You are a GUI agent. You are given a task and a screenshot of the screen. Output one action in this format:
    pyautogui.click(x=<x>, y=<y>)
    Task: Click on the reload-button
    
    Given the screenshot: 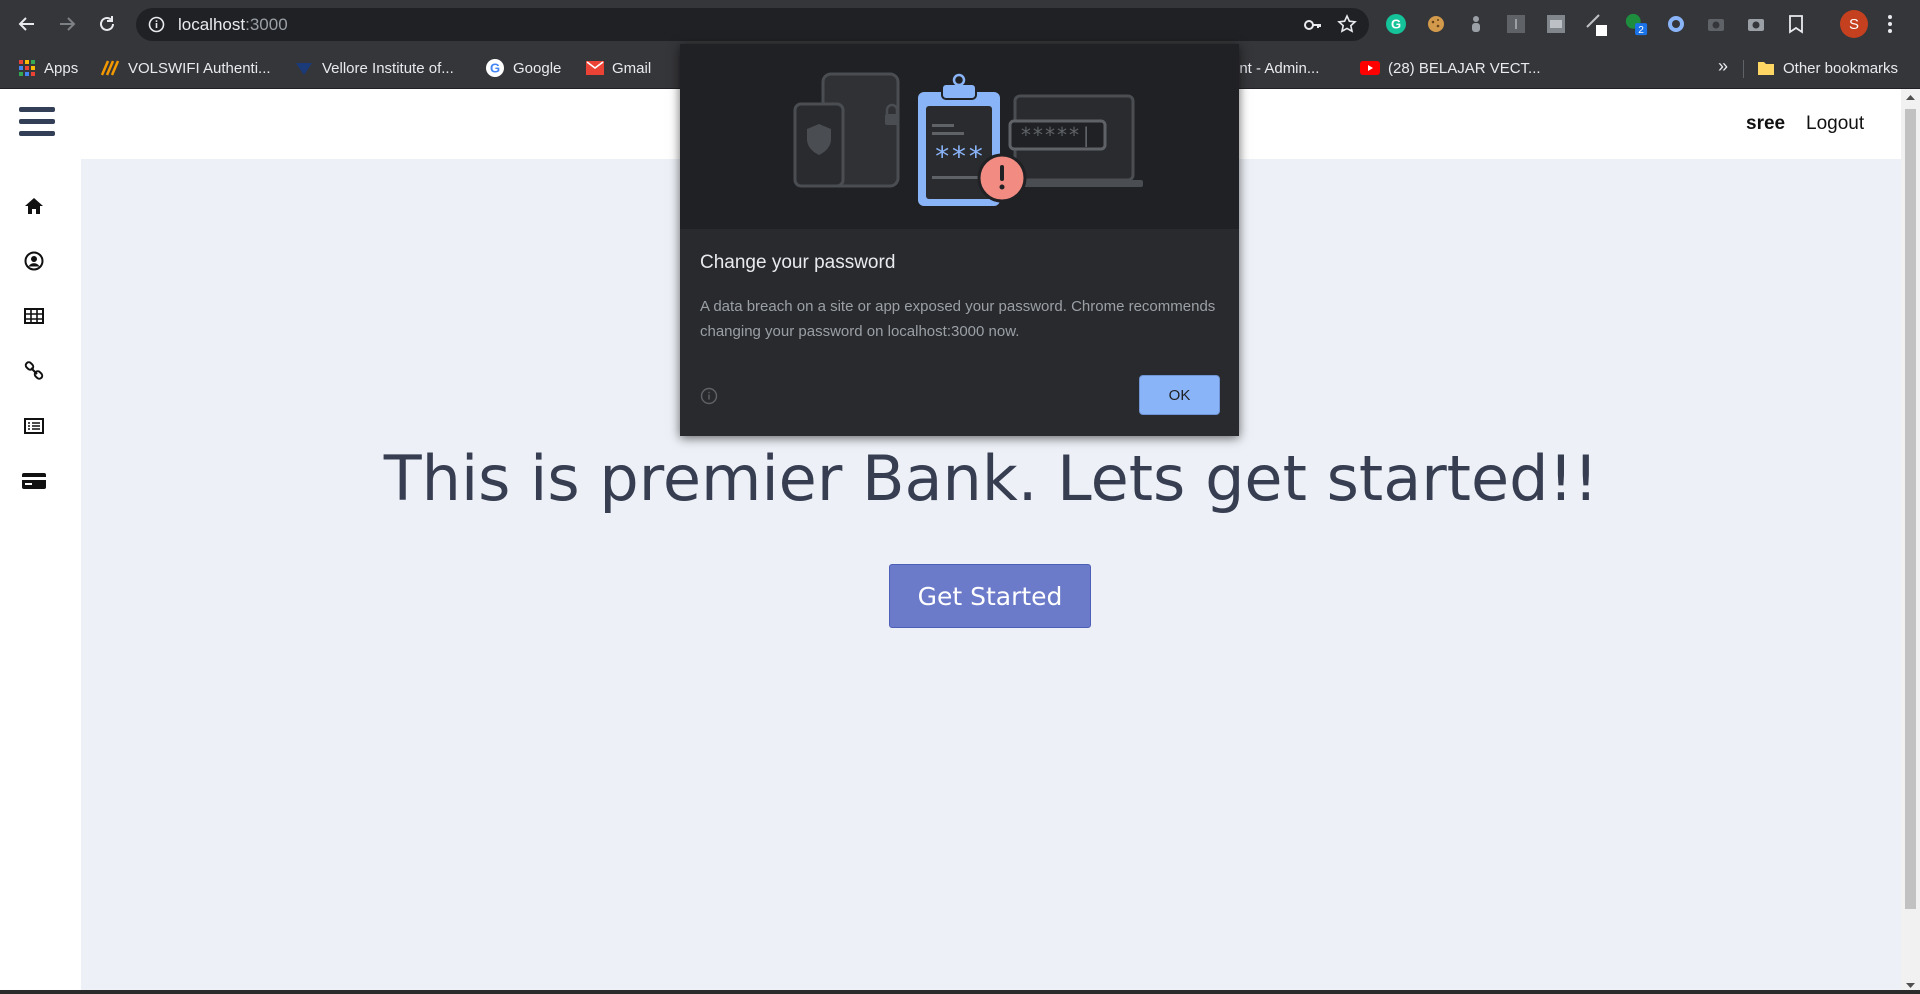 What is the action you would take?
    pyautogui.click(x=107, y=24)
    